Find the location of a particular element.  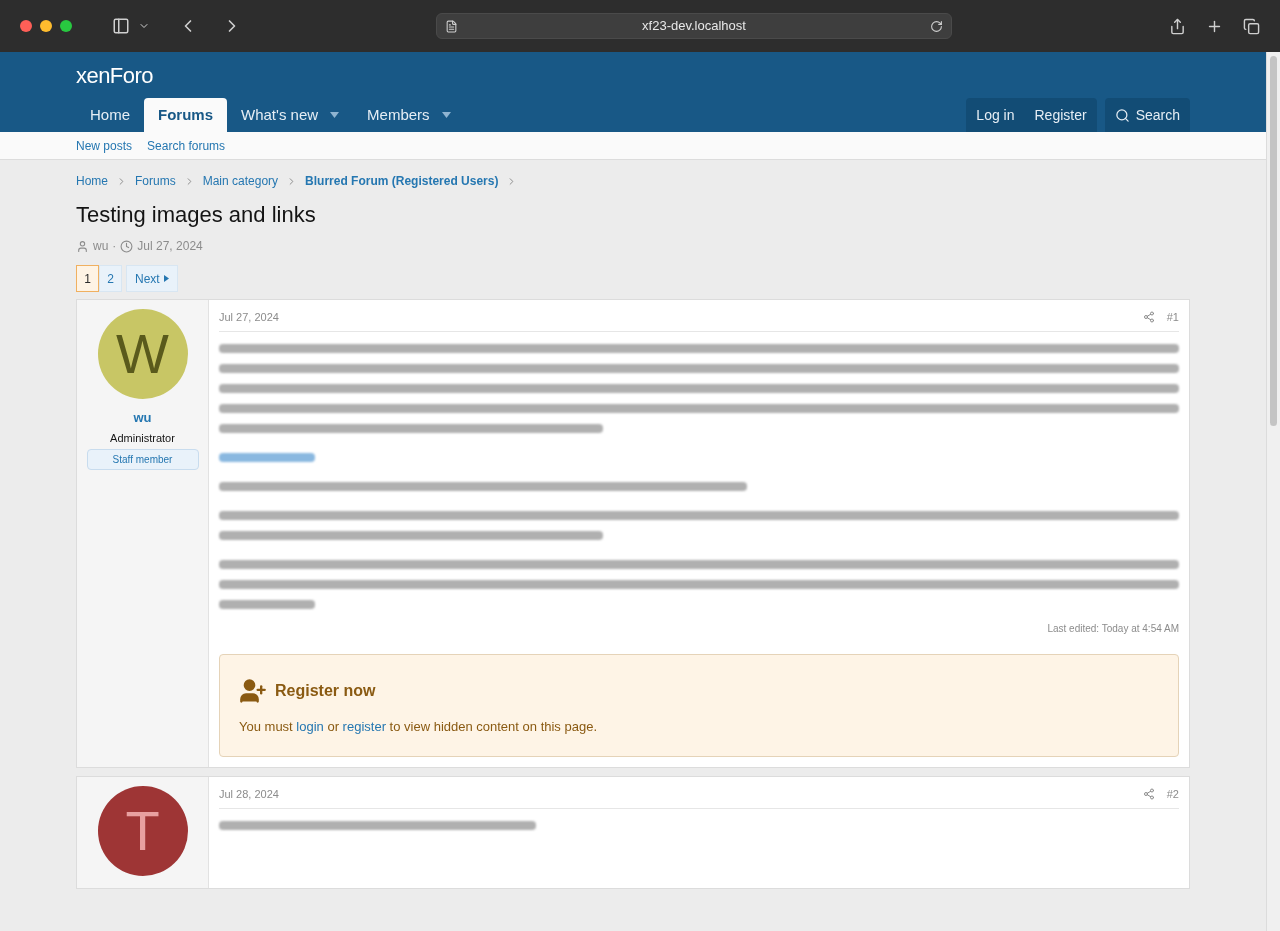

post-date: Jul 28, 2024 is located at coordinates (249, 794).